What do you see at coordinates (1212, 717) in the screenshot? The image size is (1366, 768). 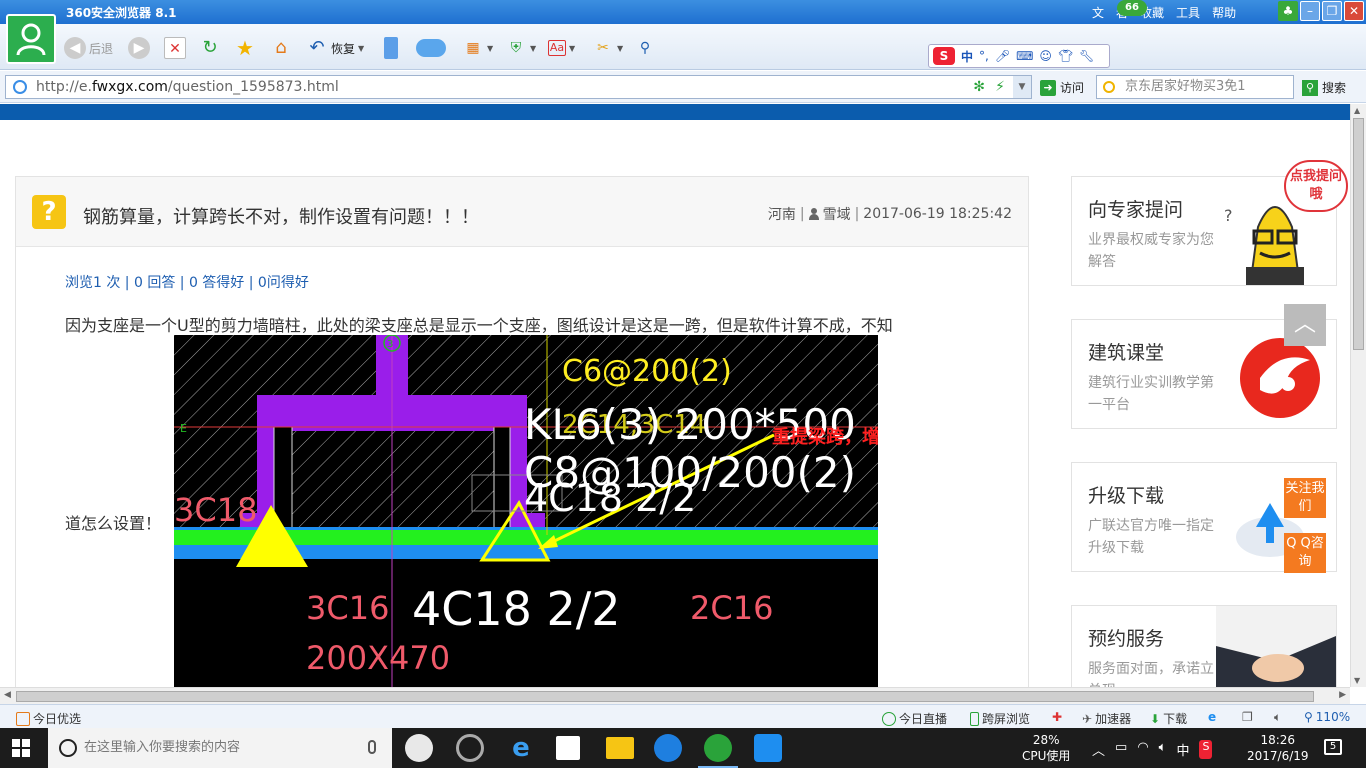 I see `ie-mode-icon: e` at bounding box center [1212, 717].